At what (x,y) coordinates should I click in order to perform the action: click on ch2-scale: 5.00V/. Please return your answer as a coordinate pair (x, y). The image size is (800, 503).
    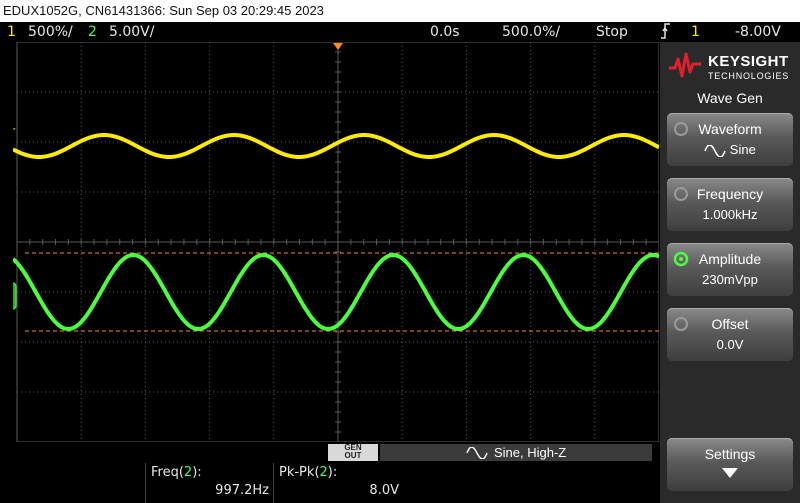
    Looking at the image, I should click on (131, 32).